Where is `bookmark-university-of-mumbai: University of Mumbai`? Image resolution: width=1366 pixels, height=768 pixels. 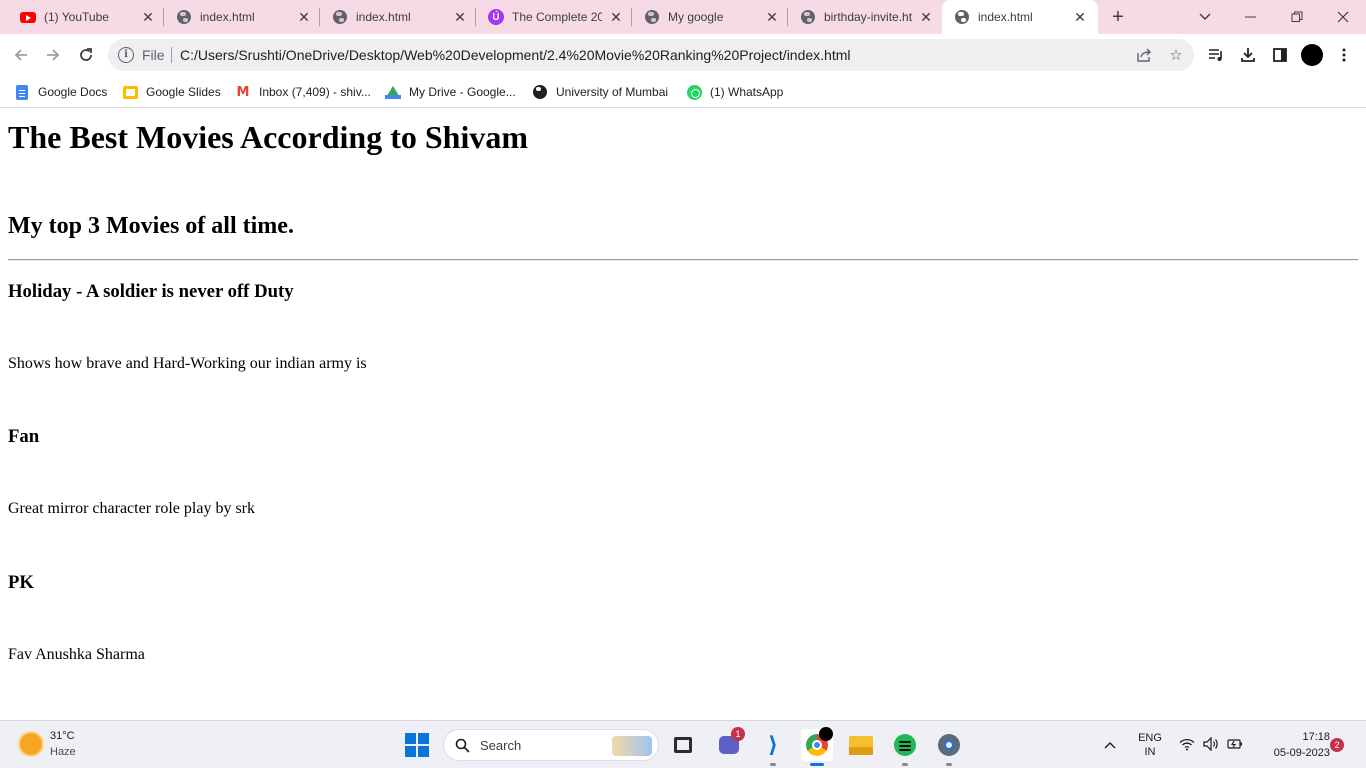 bookmark-university-of-mumbai: University of Mumbai is located at coordinates (600, 92).